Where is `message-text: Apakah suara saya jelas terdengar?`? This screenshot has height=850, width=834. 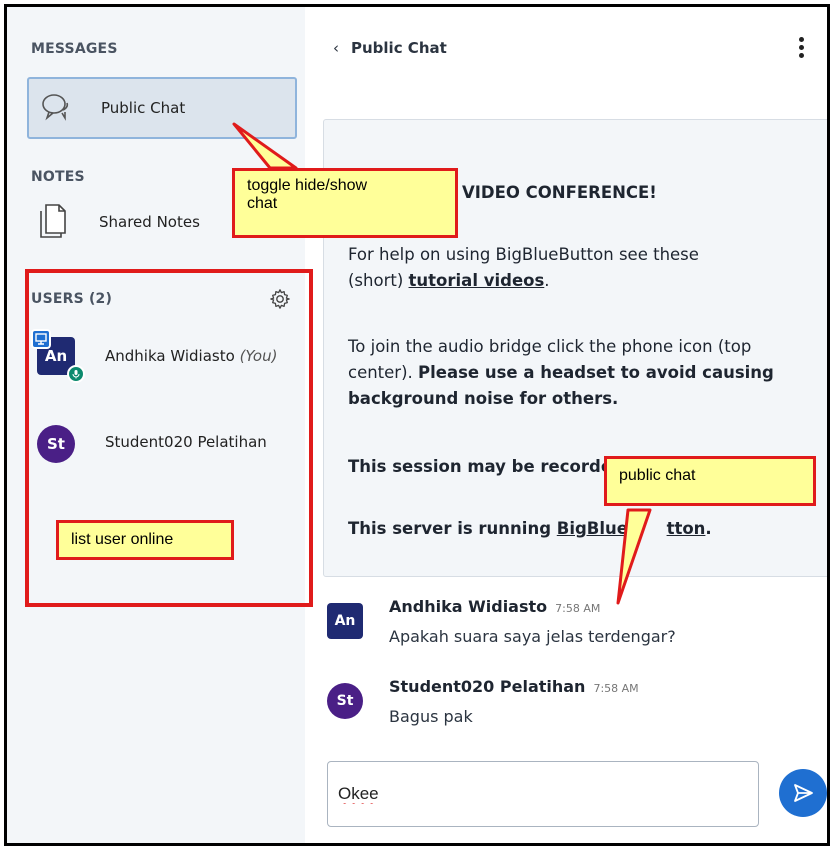 message-text: Apakah suara saya jelas terdengar? is located at coordinates (532, 636).